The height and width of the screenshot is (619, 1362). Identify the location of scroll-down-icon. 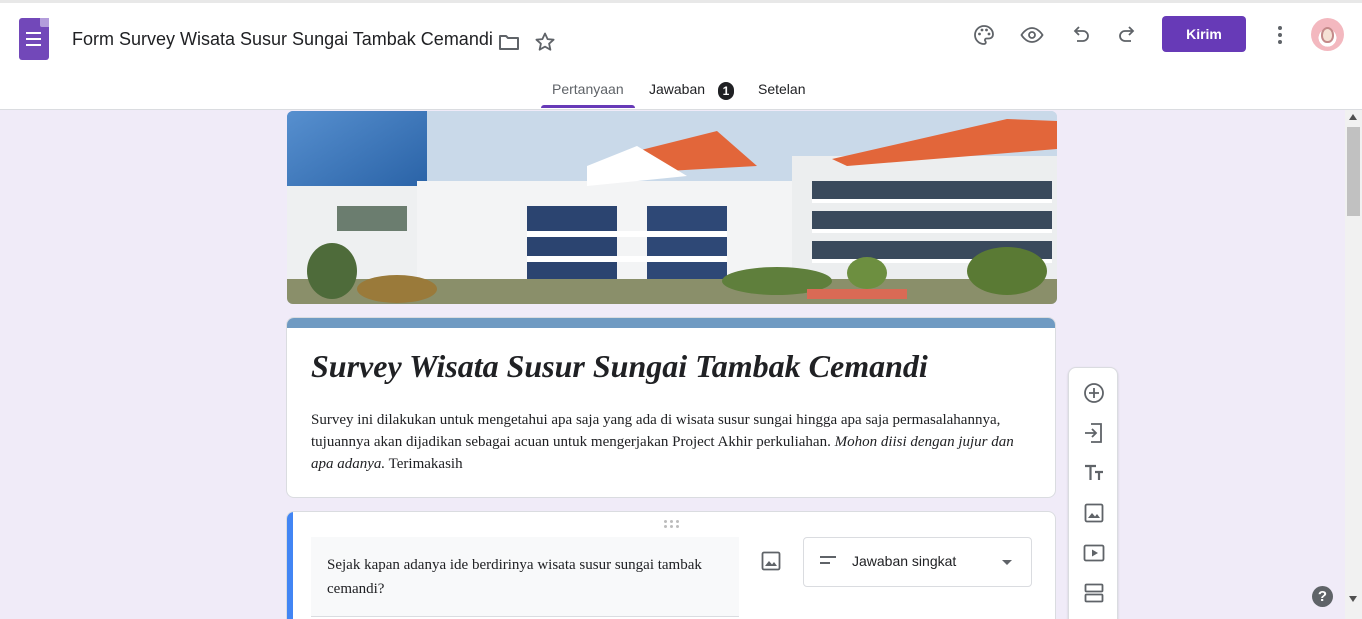
(1353, 599).